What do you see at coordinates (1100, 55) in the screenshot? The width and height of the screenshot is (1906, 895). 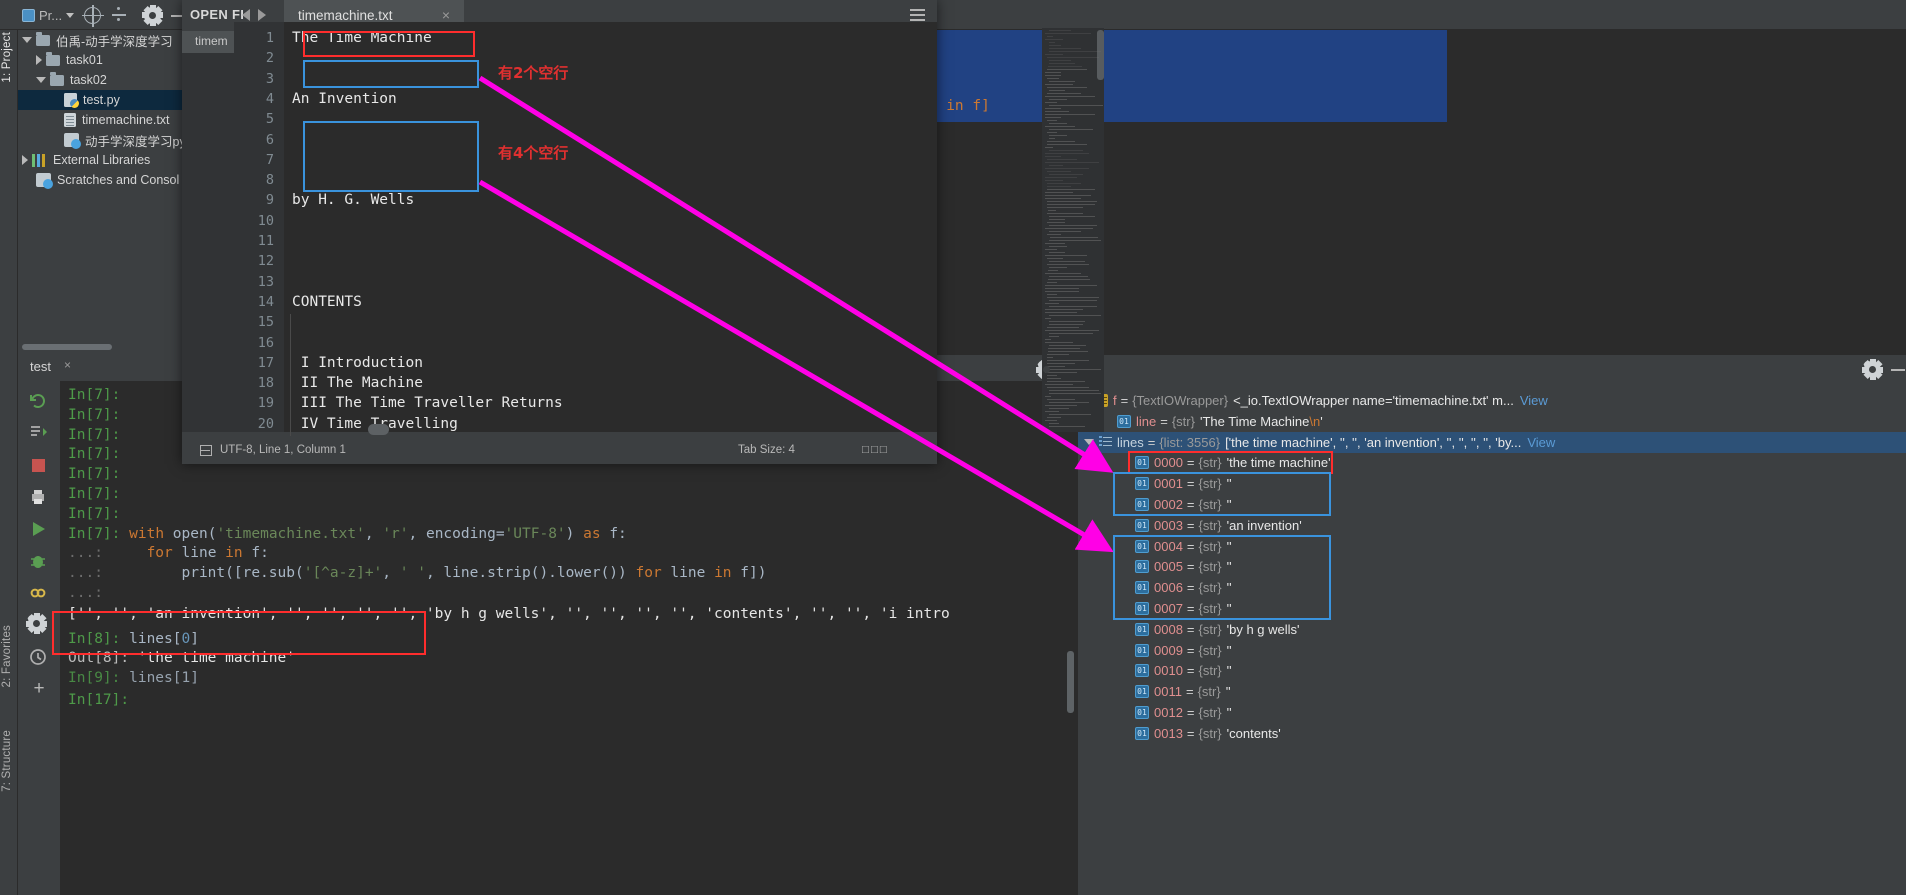 I see `minimap-scrollbar` at bounding box center [1100, 55].